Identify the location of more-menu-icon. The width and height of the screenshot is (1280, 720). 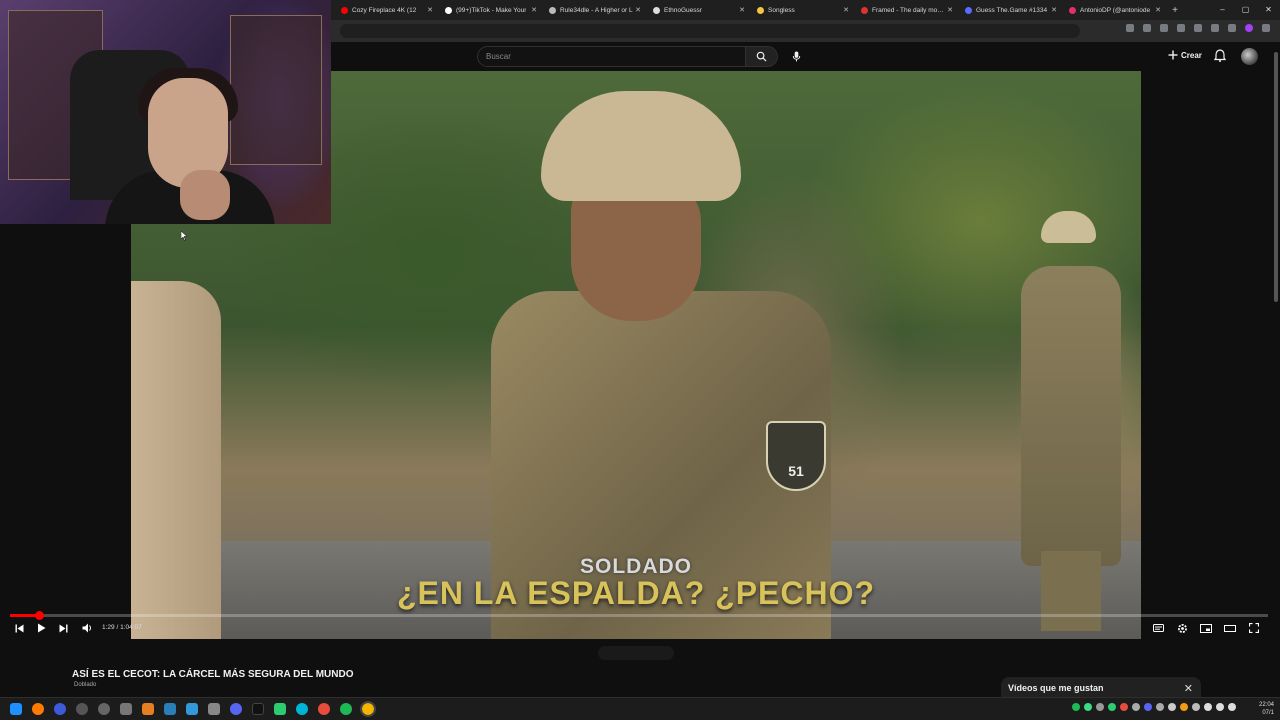
(1266, 28).